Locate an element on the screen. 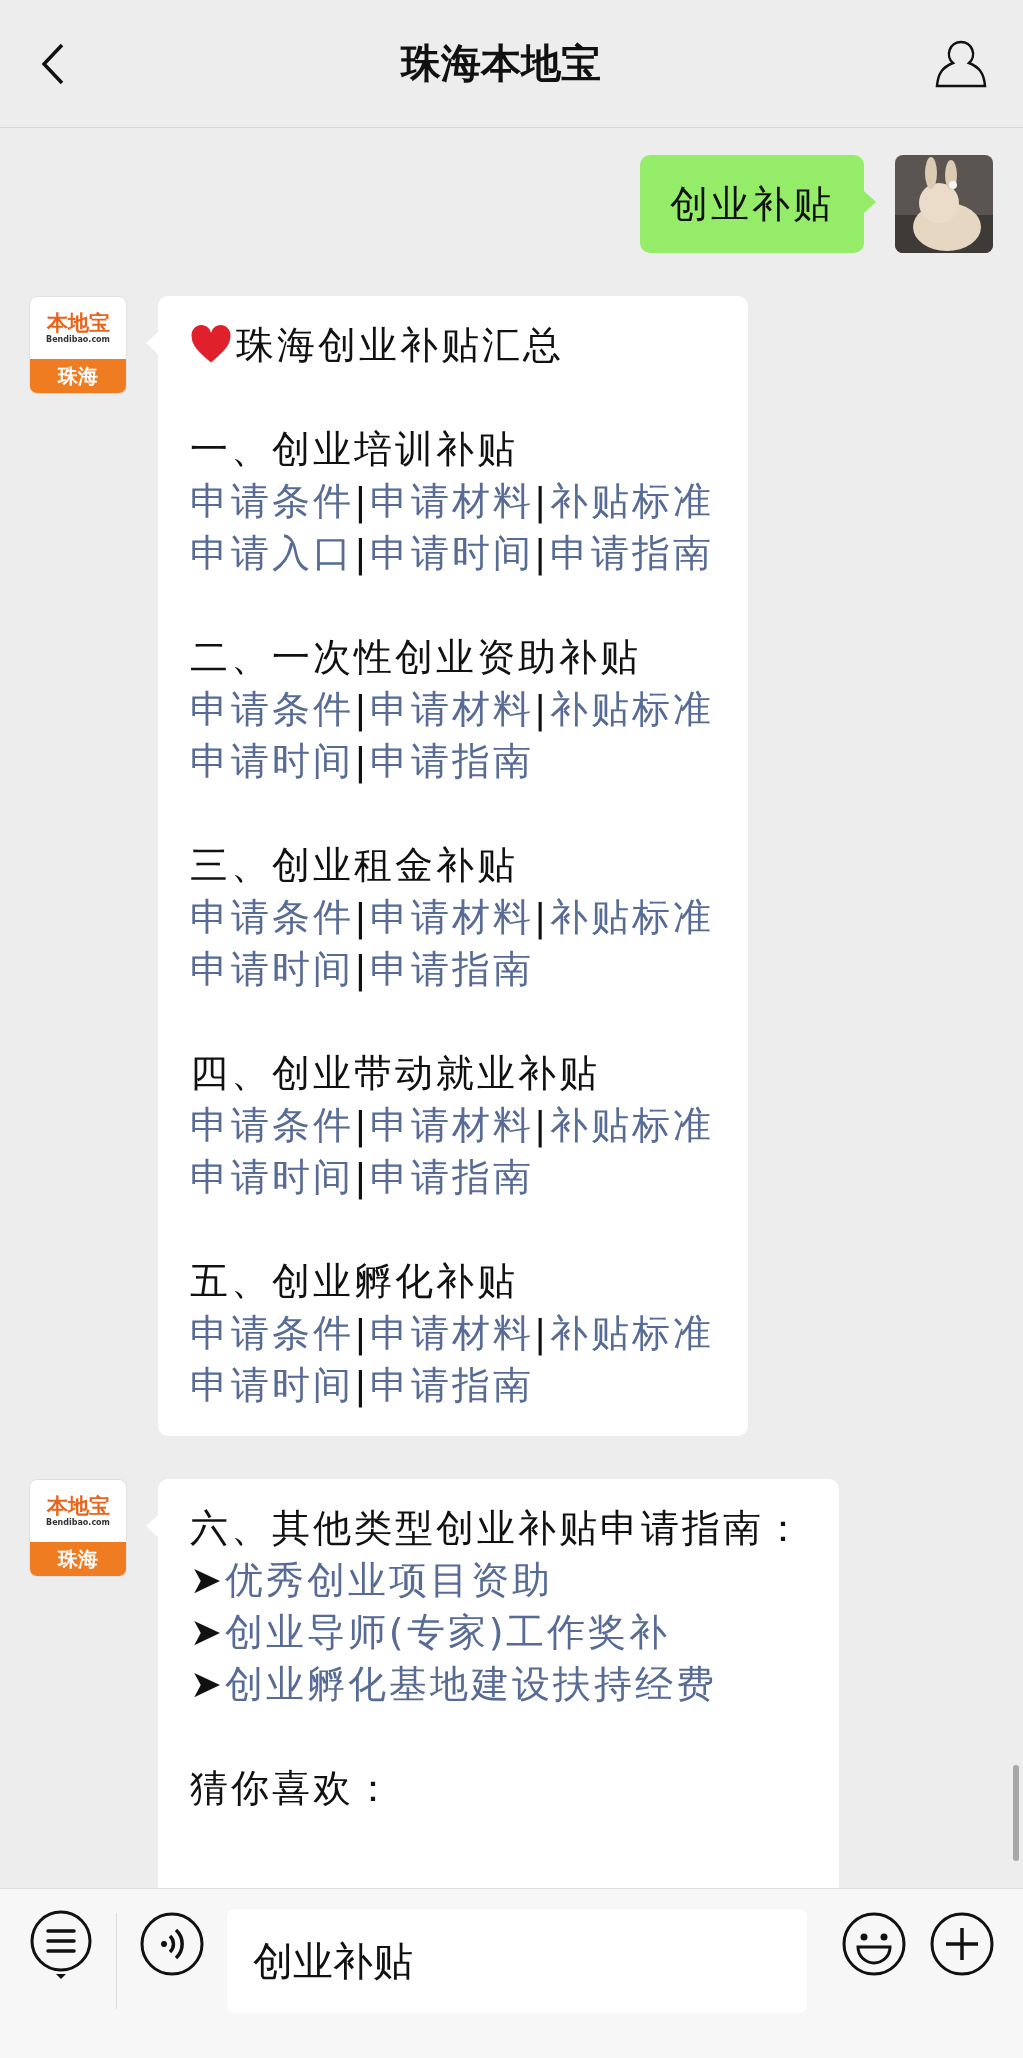 The image size is (1023, 2058). section-heading: 三、创业租金补贴 is located at coordinates (354, 865).